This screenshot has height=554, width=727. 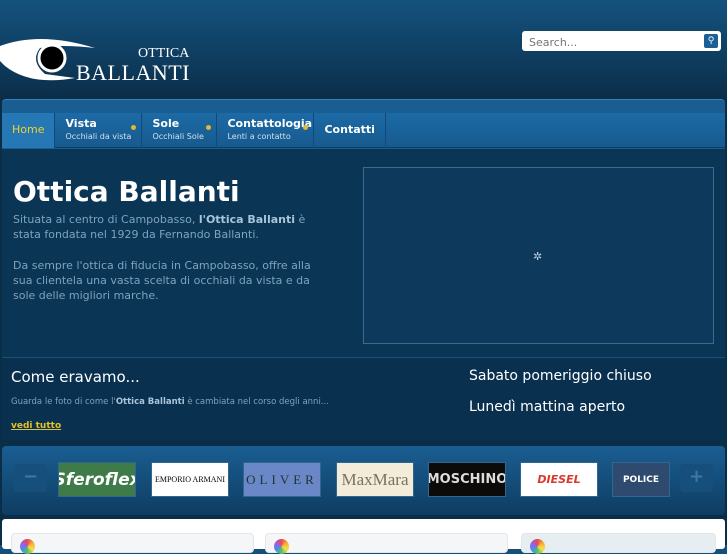 I want to click on logo: OTTICA BALLANTI, so click(x=100, y=61).